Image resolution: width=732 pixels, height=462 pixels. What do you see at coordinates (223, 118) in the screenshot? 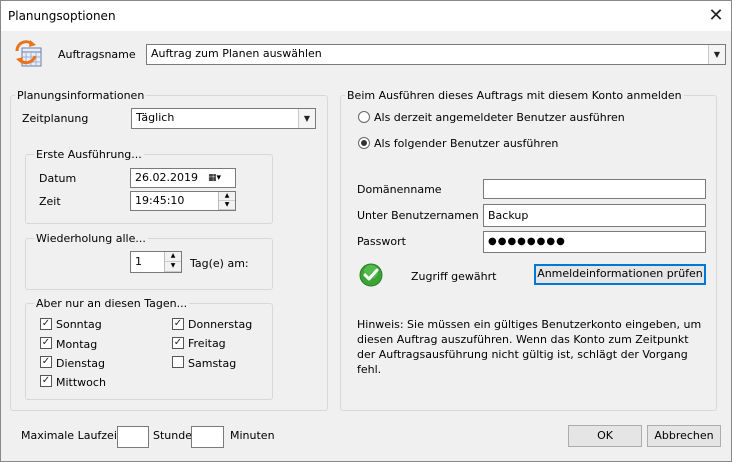
I see `schedule-combobox: Täglich ▼` at bounding box center [223, 118].